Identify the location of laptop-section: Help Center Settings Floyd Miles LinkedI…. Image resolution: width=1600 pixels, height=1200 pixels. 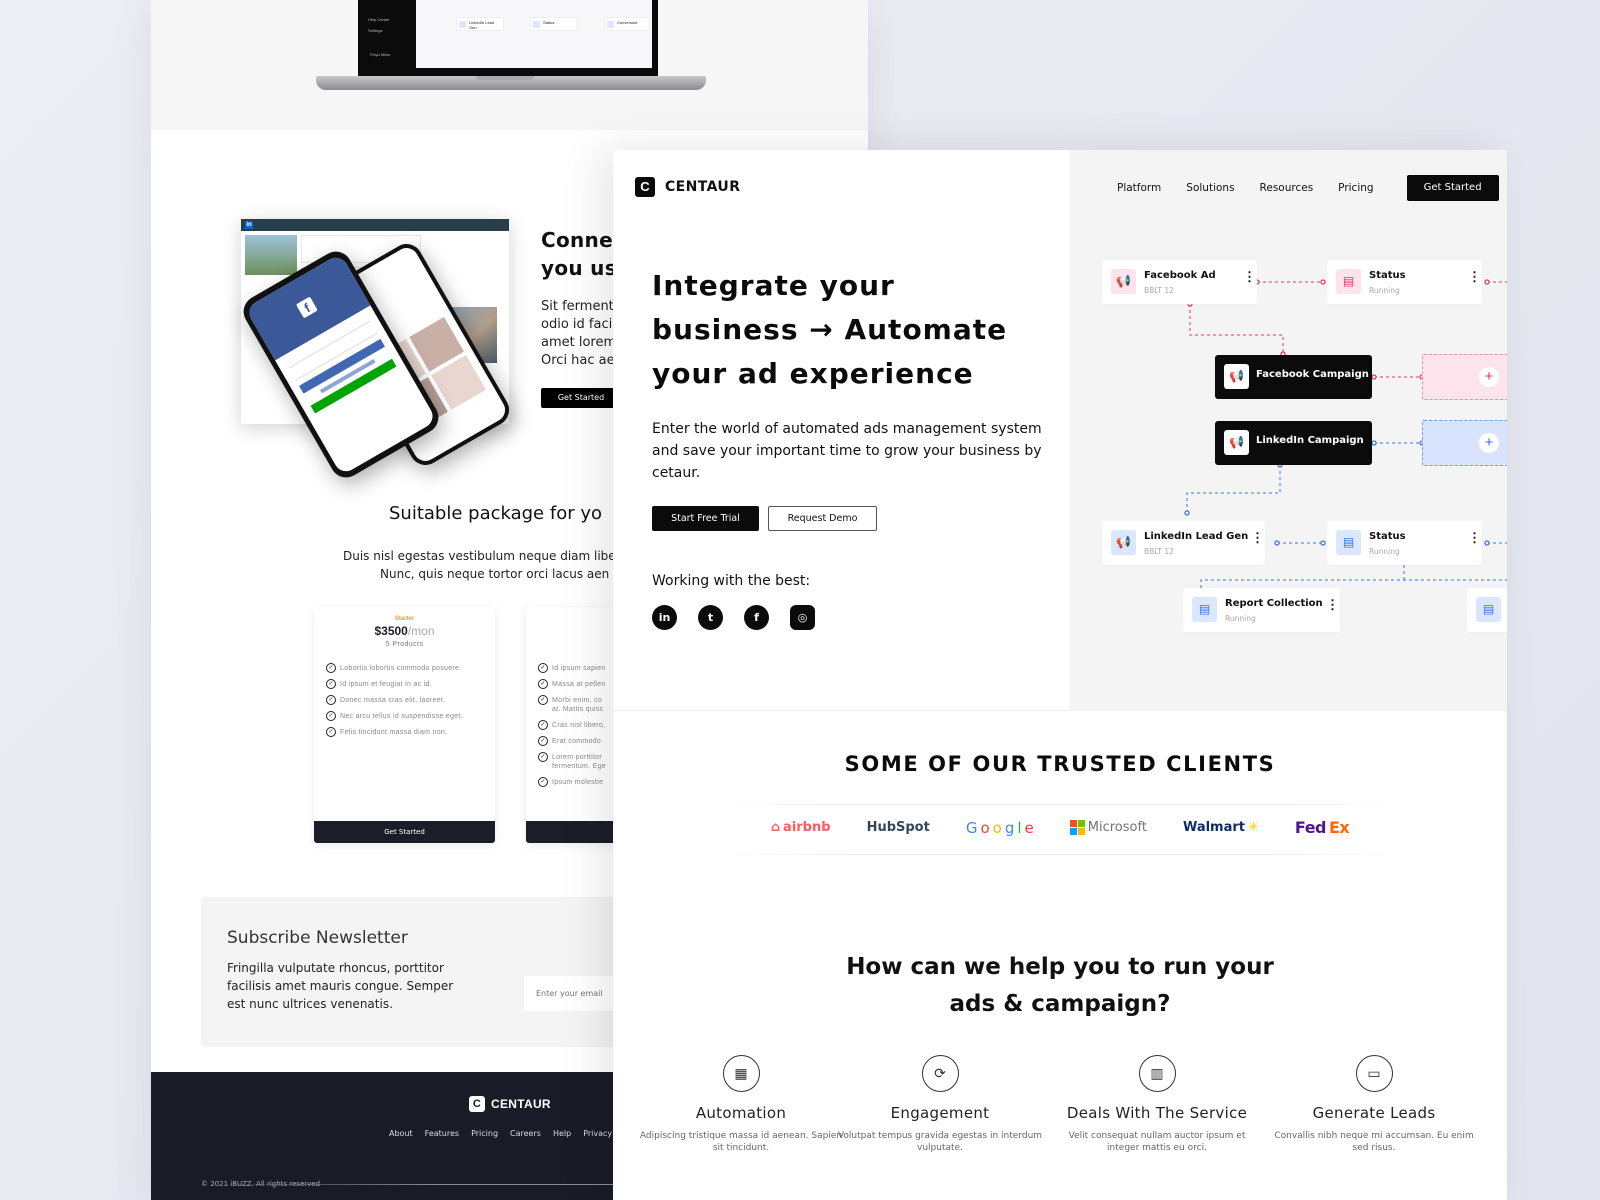
(509, 65).